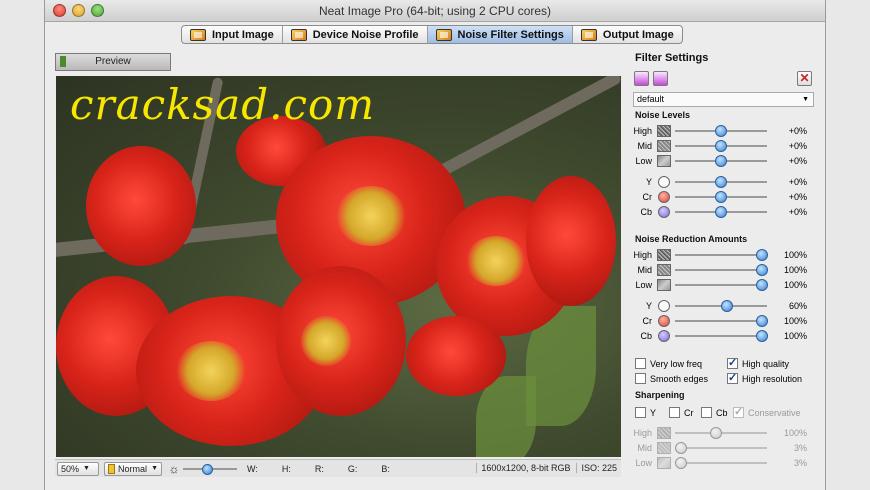 The width and height of the screenshot is (870, 490). Describe the element at coordinates (691, 239) in the screenshot. I see `section-title: Noise Reduction Amounts` at that location.